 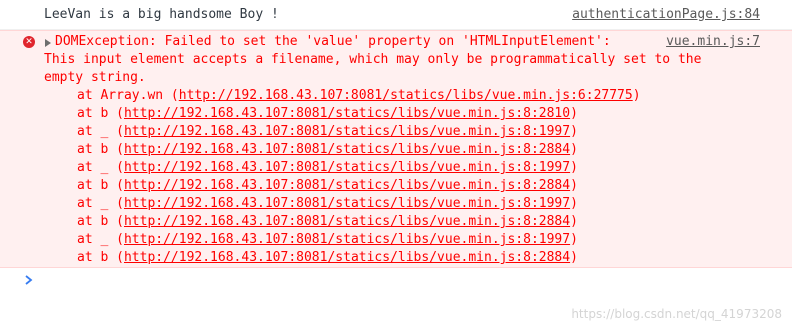 I want to click on console-prompt-row, so click(x=396, y=281).